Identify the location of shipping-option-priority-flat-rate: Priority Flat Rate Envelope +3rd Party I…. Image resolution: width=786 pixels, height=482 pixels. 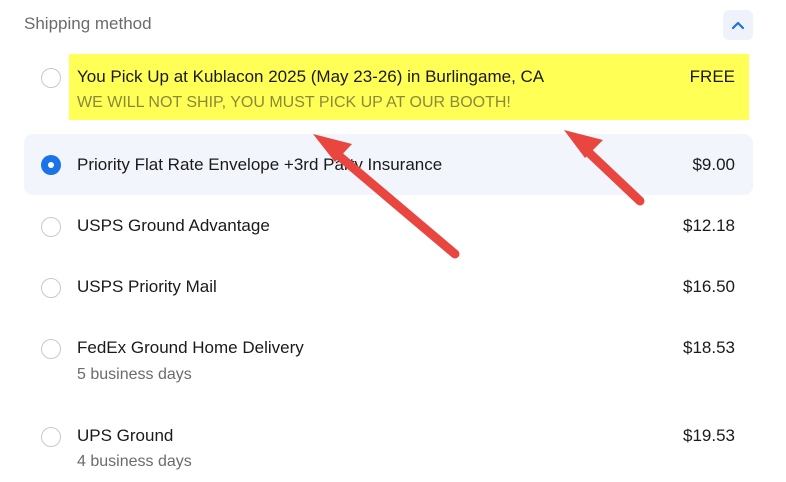
(388, 164).